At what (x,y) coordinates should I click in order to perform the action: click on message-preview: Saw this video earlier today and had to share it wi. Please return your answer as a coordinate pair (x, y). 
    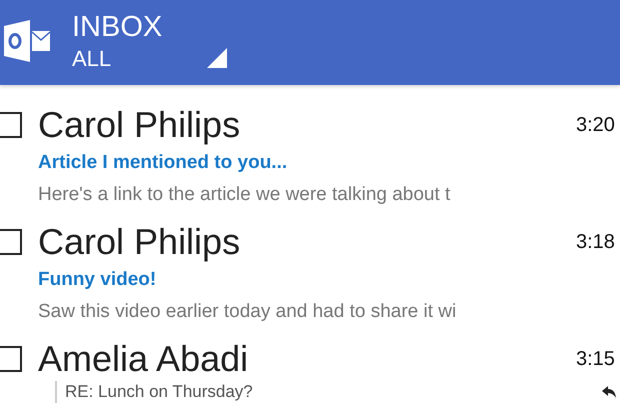
    Looking at the image, I should click on (248, 312).